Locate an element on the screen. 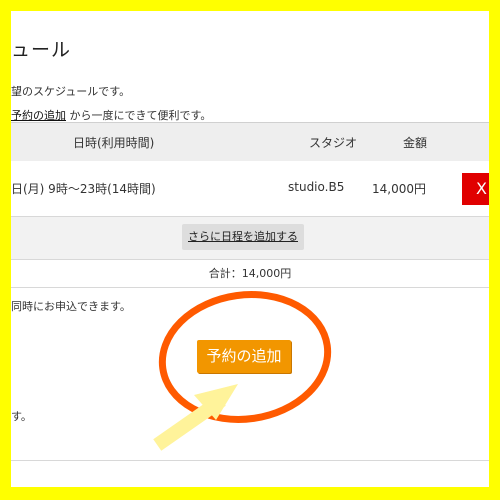 Image resolution: width=500 pixels, height=500 pixels. divider is located at coordinates (250, 460).